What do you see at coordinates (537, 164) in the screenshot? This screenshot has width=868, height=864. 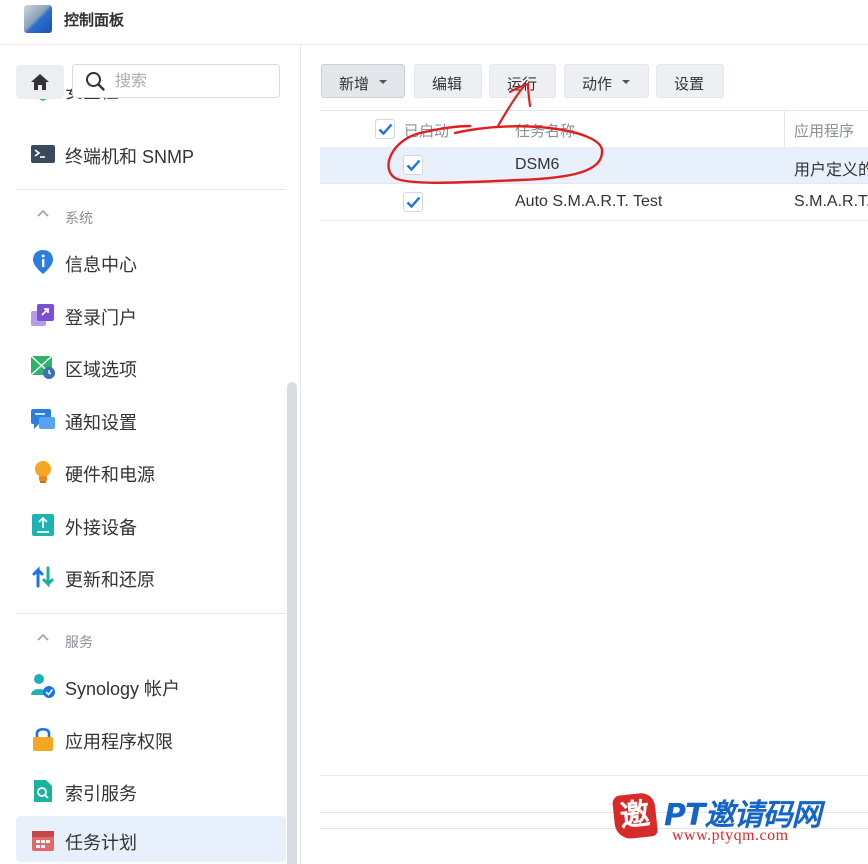 I see `task-name-cell: DSM6` at bounding box center [537, 164].